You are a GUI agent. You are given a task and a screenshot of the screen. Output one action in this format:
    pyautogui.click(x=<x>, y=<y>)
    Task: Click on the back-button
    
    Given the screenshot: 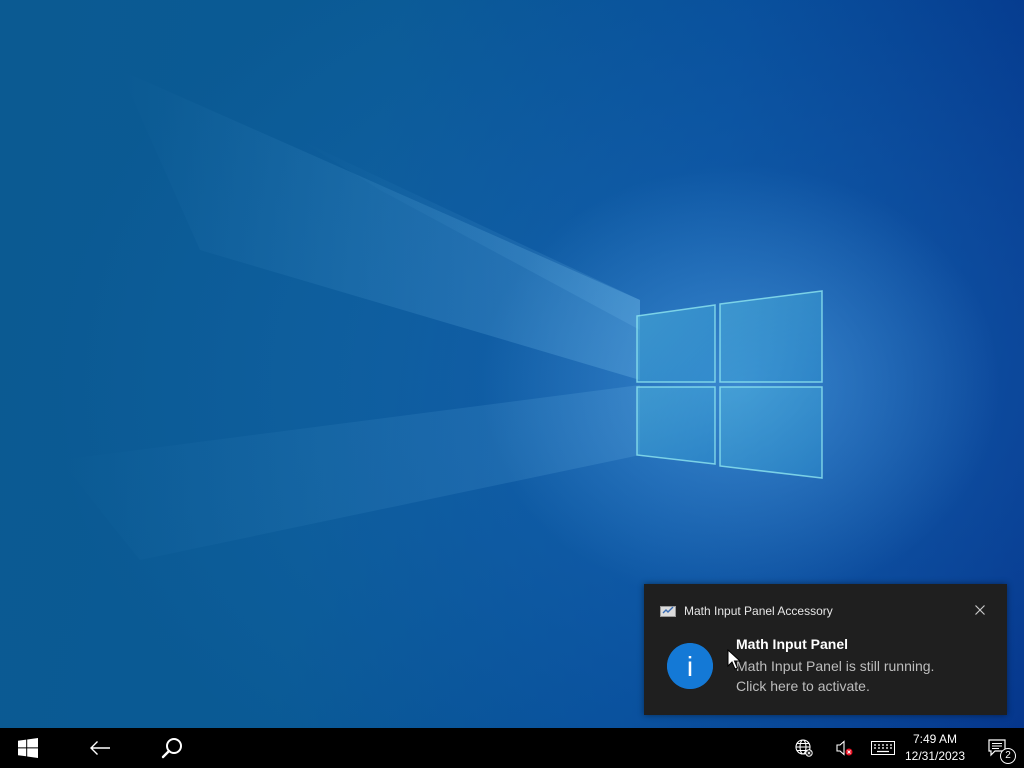 What is the action you would take?
    pyautogui.click(x=100, y=748)
    